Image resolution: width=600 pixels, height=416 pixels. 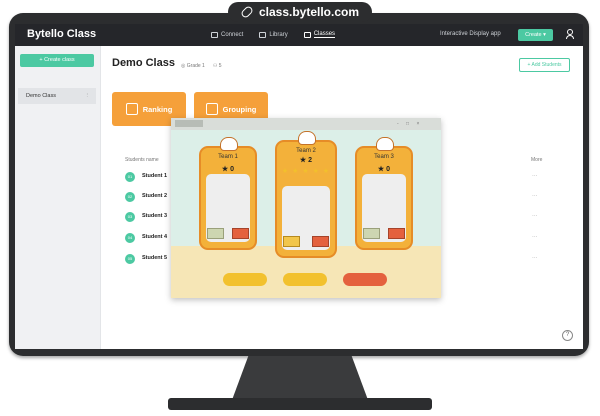 What do you see at coordinates (396, 233) in the screenshot?
I see `team-3-plus-button` at bounding box center [396, 233].